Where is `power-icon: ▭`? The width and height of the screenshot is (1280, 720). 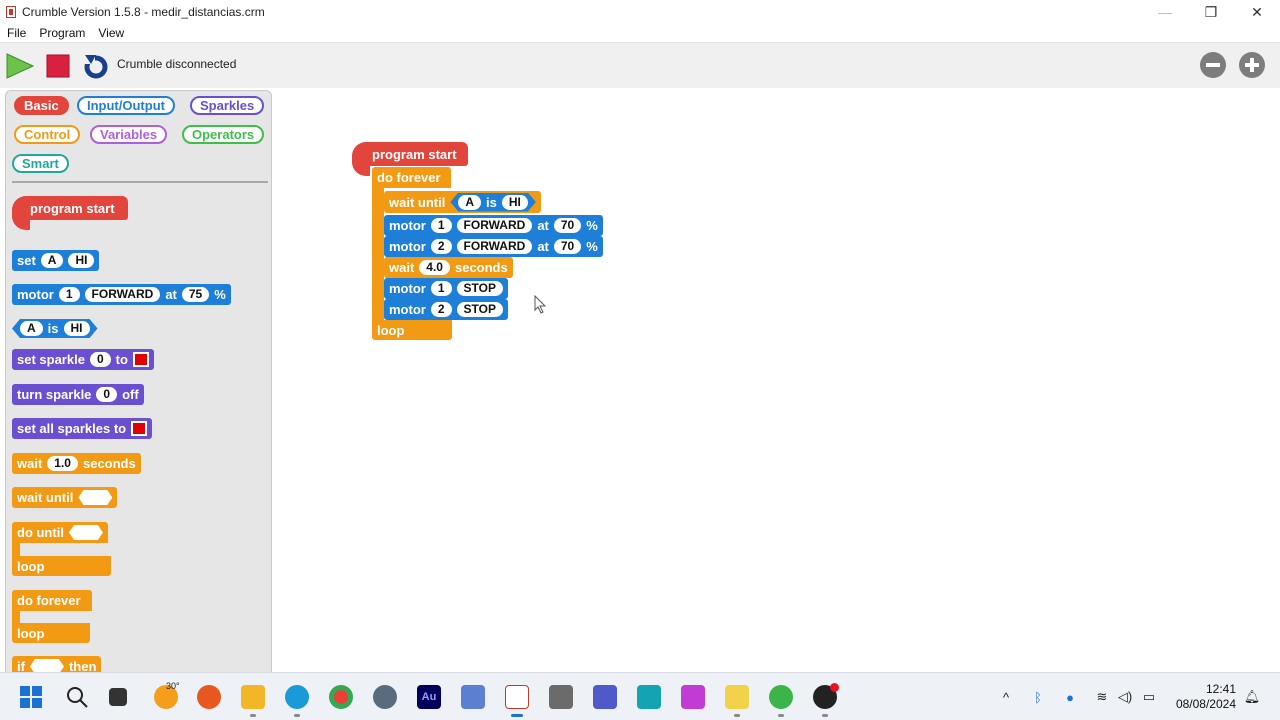 power-icon: ▭ is located at coordinates (1149, 697).